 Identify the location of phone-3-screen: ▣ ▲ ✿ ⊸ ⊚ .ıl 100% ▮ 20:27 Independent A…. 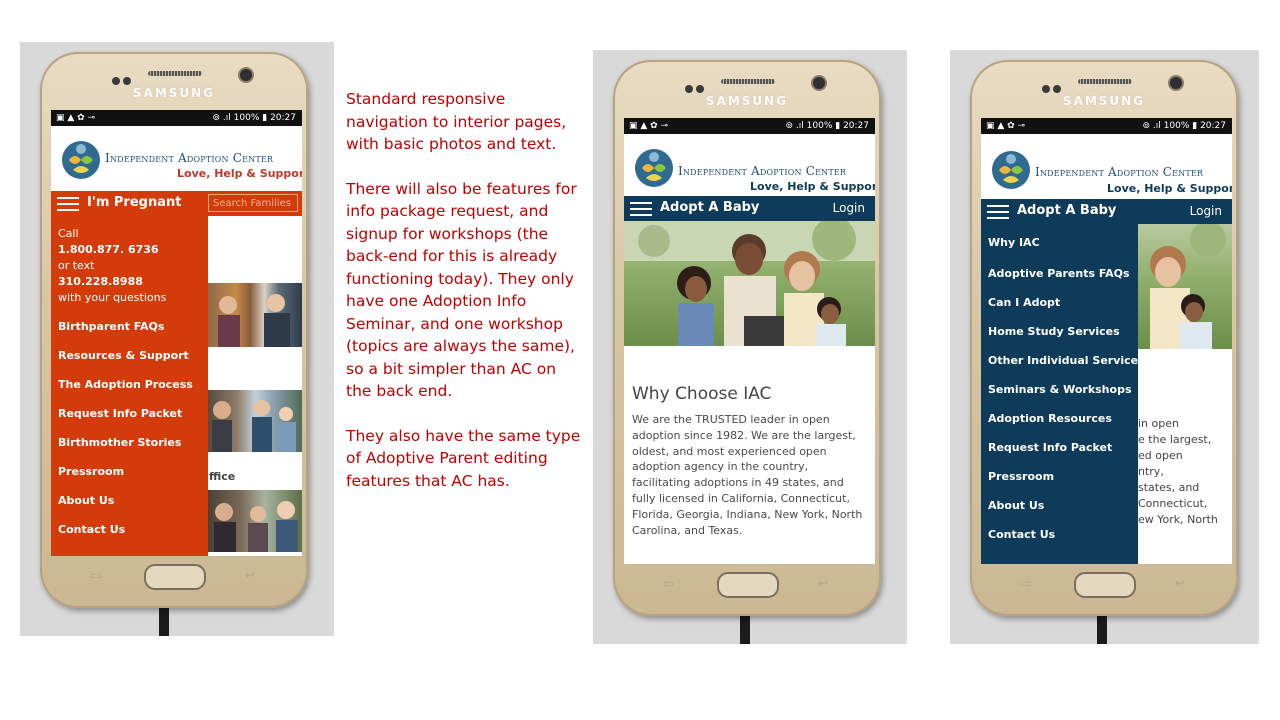
(1106, 341).